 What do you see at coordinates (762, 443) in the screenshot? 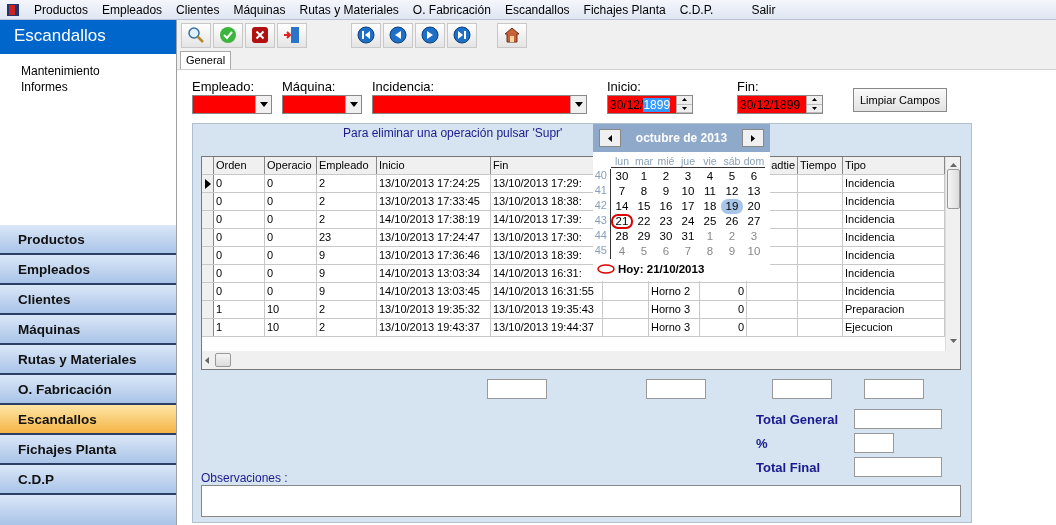
I see `total-label: %` at bounding box center [762, 443].